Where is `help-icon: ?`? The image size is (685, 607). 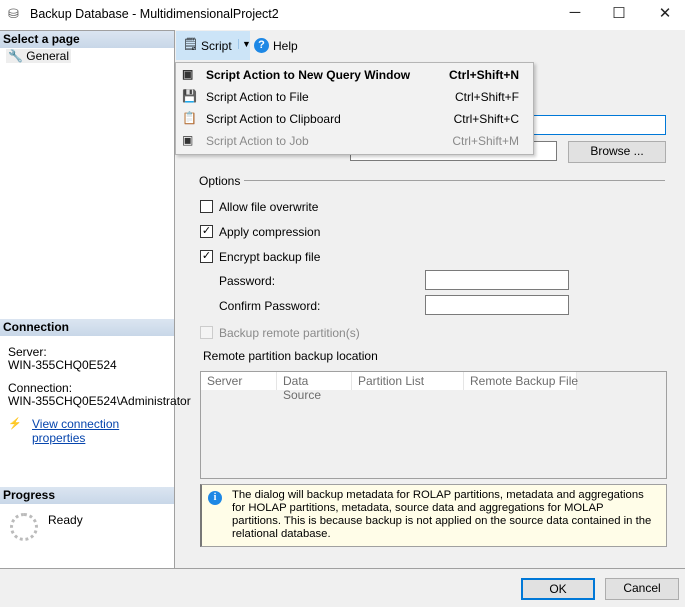
help-icon: ? is located at coordinates (261, 45).